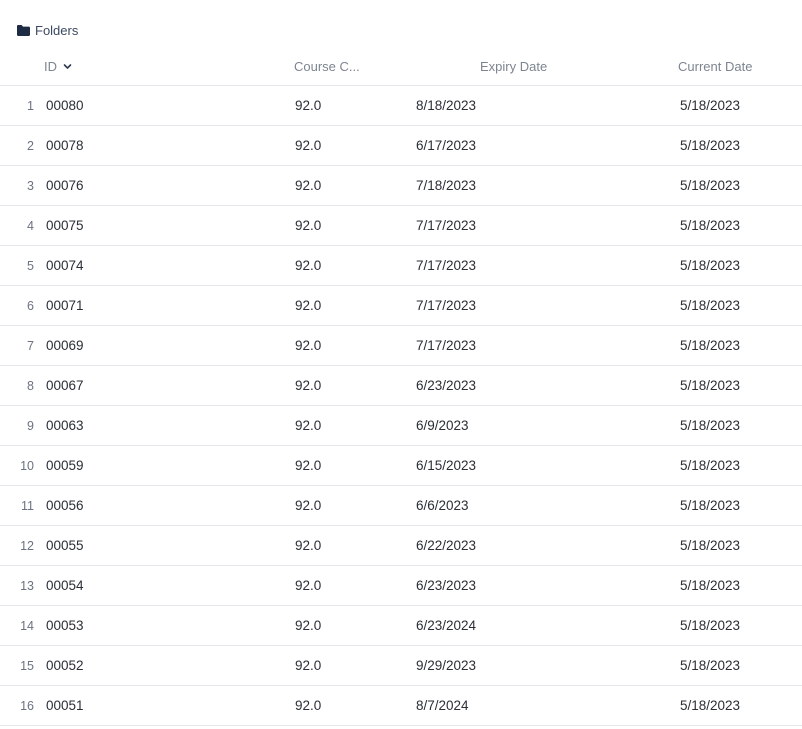  I want to click on table-row: 9 00063 92.0 6/9/2023 5/18/2023, so click(401, 426).